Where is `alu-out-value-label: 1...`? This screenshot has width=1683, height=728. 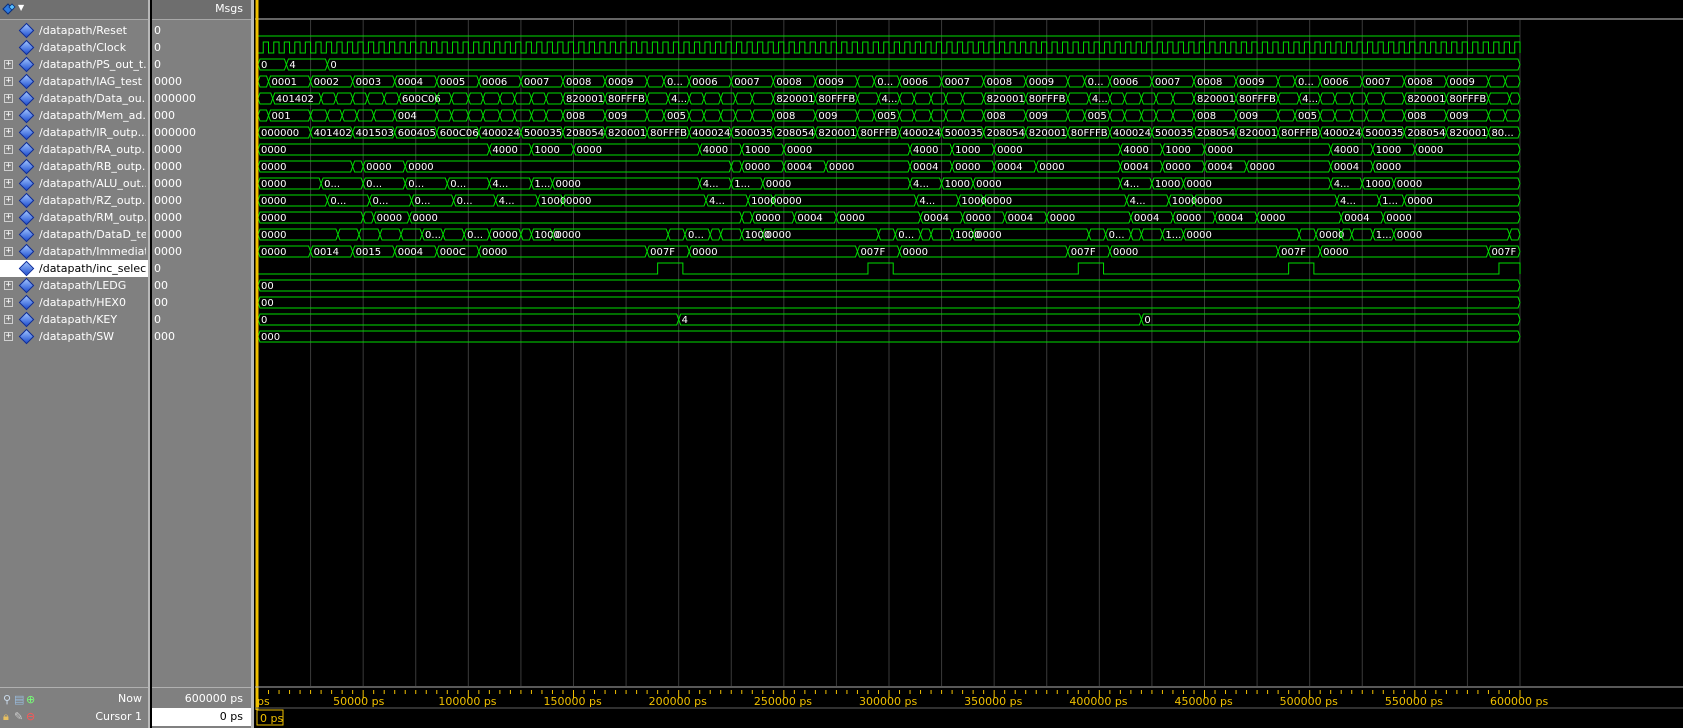 alu-out-value-label: 1... is located at coordinates (742, 184).